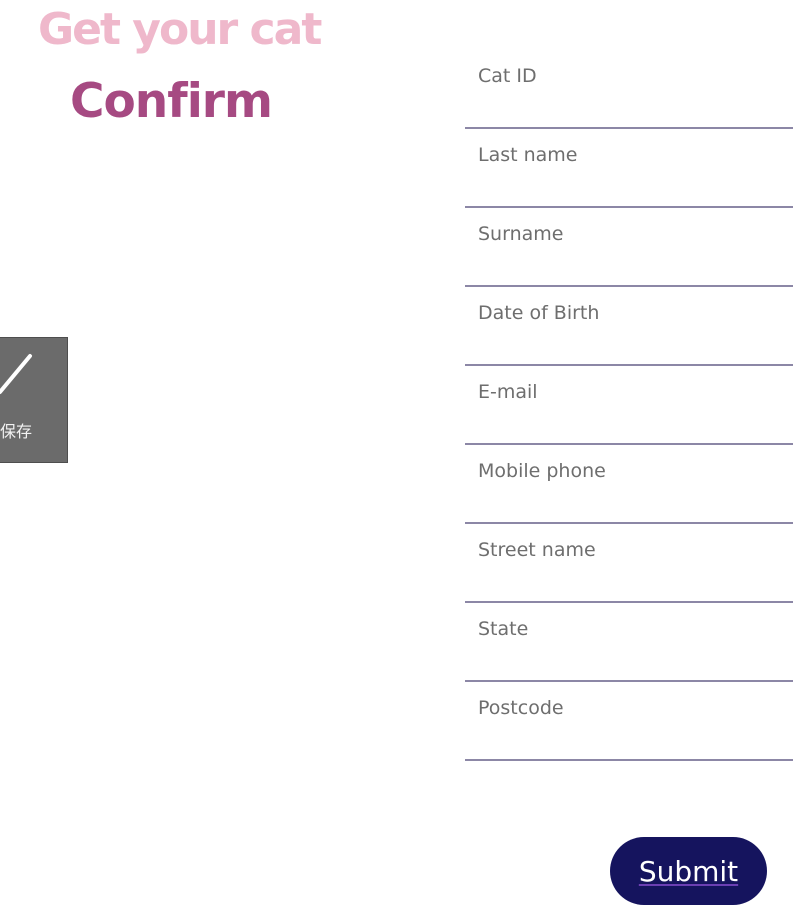  I want to click on surname-input, so click(629, 234).